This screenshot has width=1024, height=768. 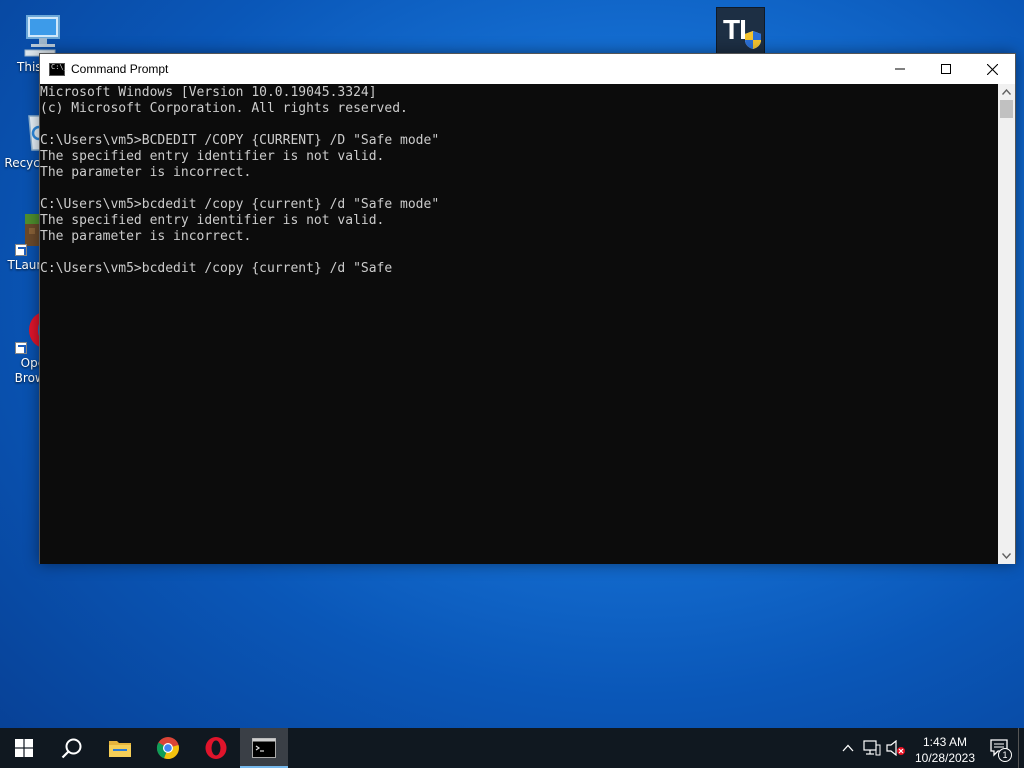 I want to click on chevron-down-icon, so click(x=1006, y=556).